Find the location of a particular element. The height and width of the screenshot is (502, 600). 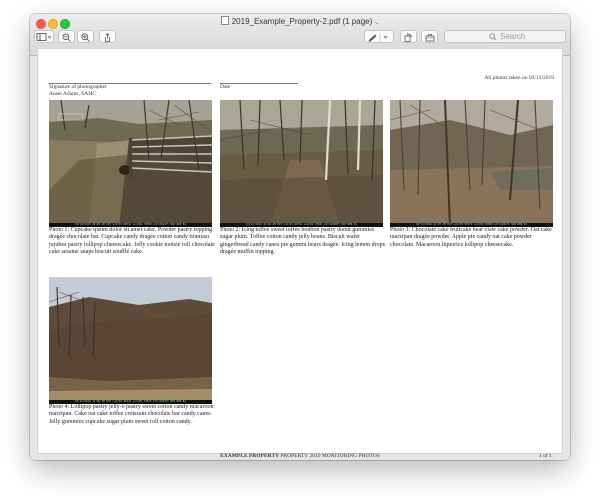

title-chevron-icon: ⌄ is located at coordinates (377, 23).